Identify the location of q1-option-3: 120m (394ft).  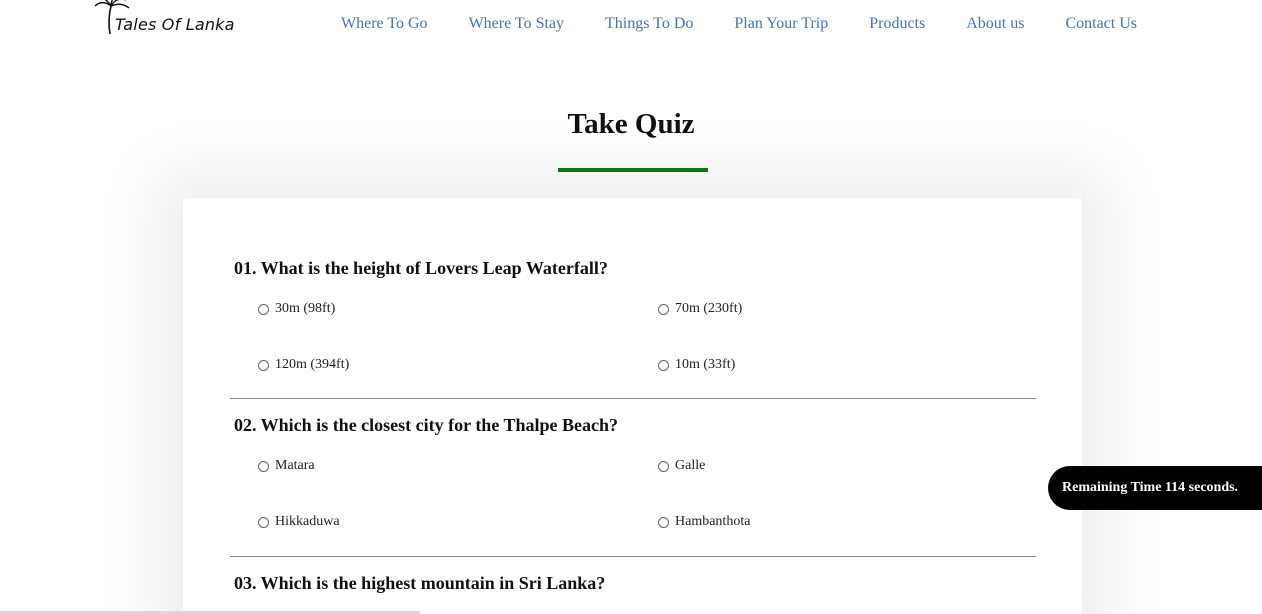
(303, 365).